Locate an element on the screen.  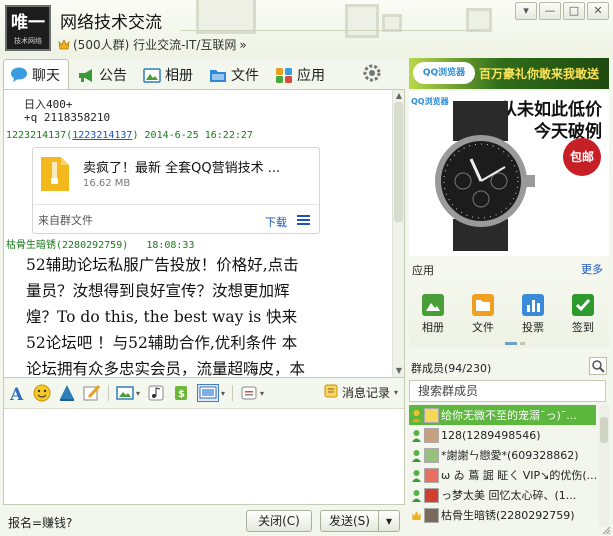
message-line: 量员？汝想得到良好宣传？汝想更加辉 is located at coordinates (158, 291).